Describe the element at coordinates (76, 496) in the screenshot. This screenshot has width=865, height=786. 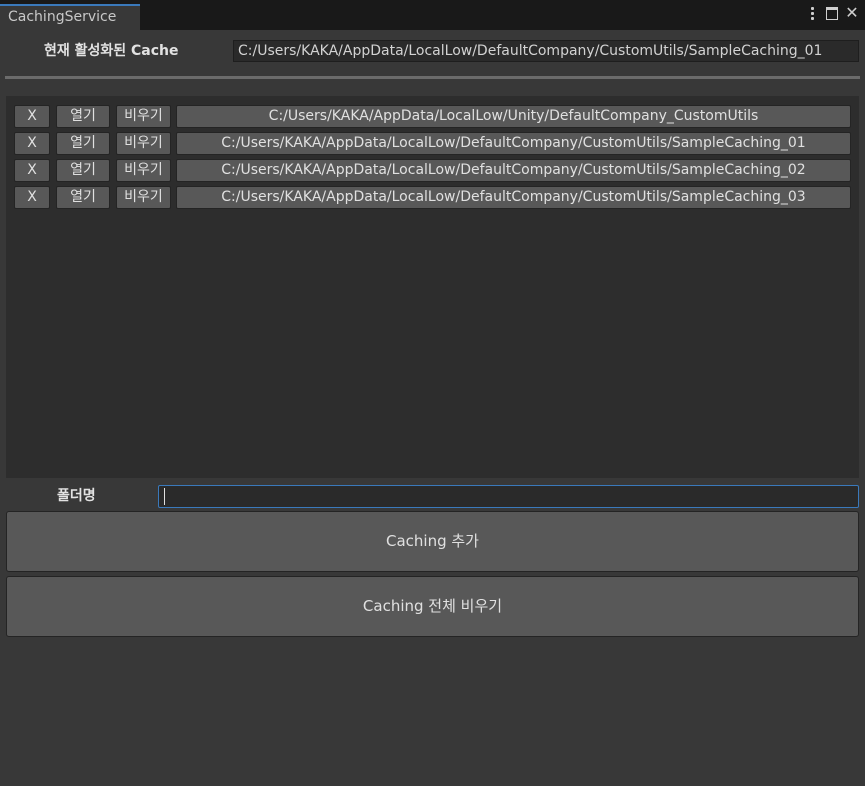
I see `folder-name-label: 폴더명` at that location.